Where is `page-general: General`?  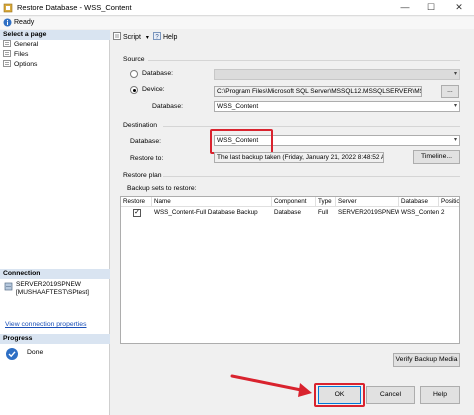 page-general: General is located at coordinates (20, 44).